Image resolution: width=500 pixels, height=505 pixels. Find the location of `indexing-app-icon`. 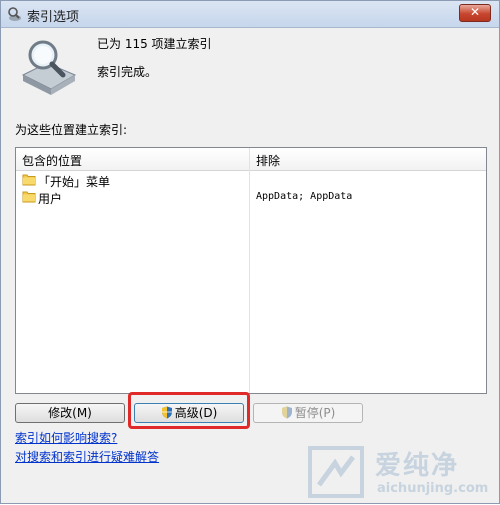

indexing-app-icon is located at coordinates (14, 14).